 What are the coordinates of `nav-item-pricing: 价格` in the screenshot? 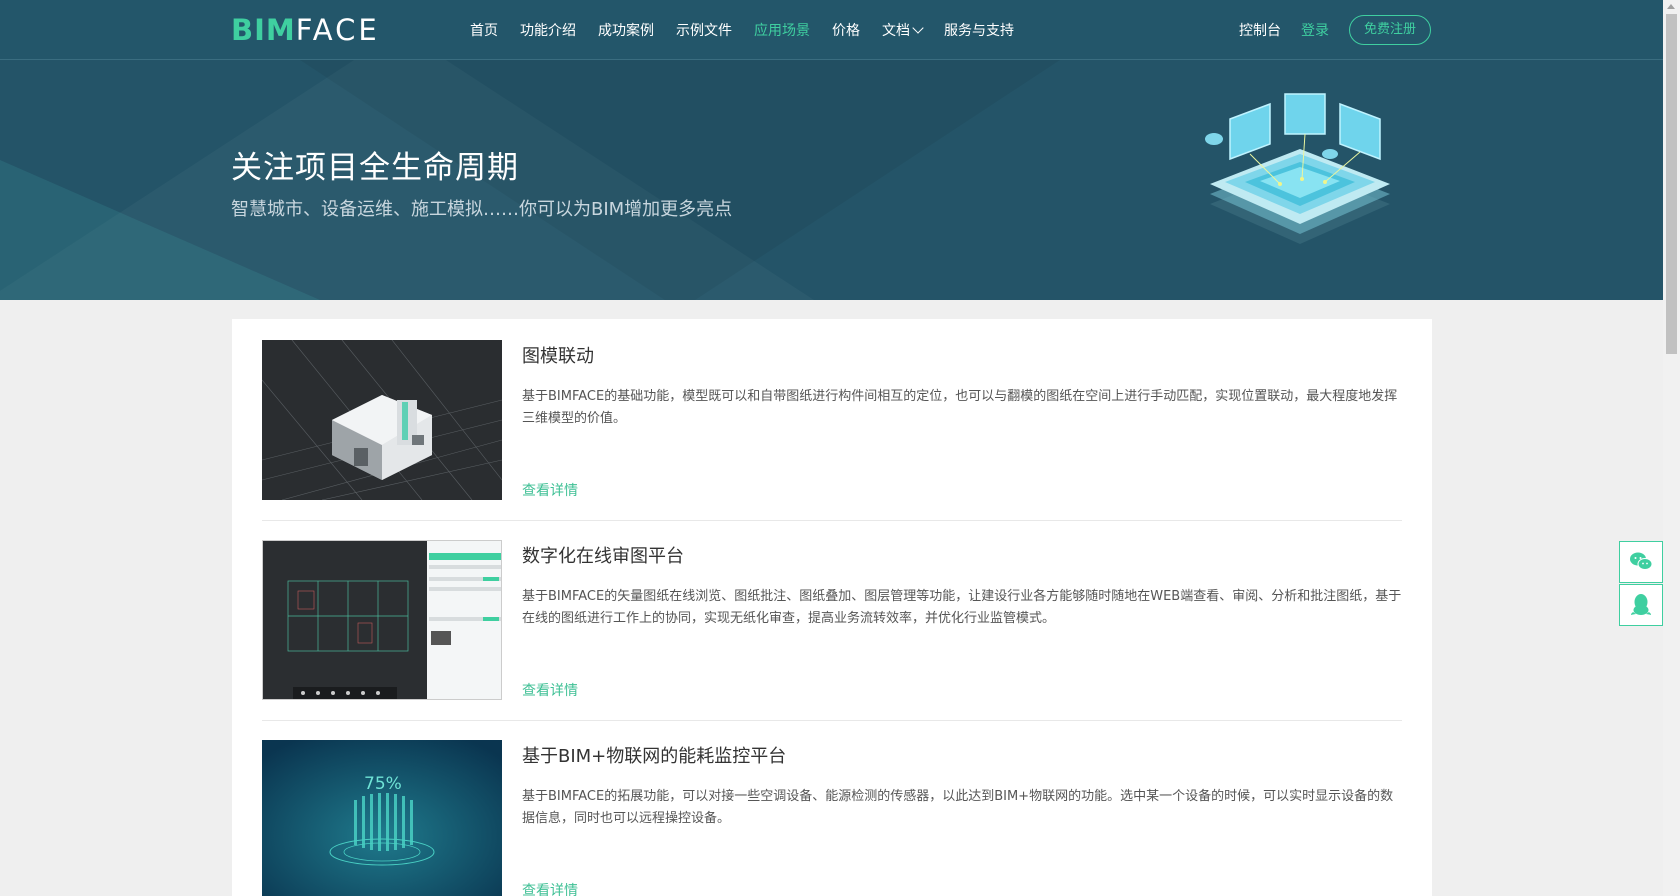 It's located at (846, 30).